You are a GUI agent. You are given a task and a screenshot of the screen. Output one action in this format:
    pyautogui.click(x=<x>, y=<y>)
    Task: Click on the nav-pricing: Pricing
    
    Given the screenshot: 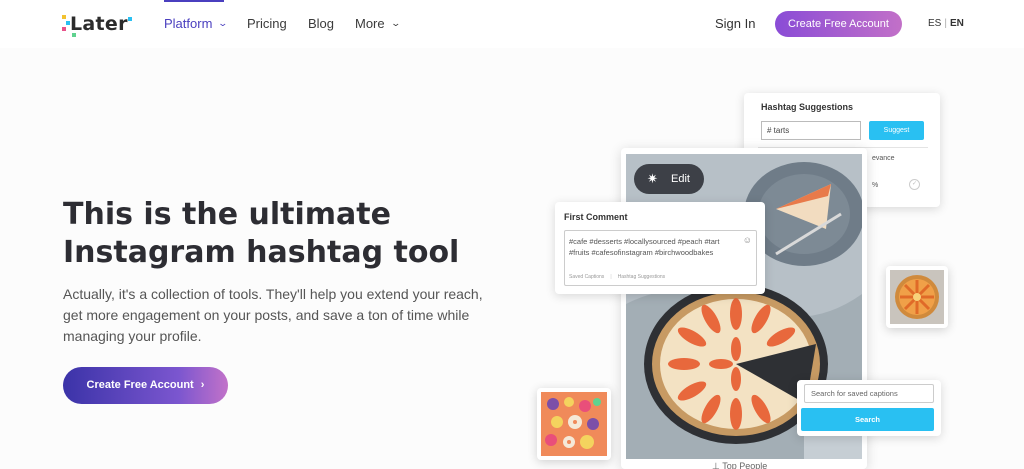 What is the action you would take?
    pyautogui.click(x=267, y=23)
    